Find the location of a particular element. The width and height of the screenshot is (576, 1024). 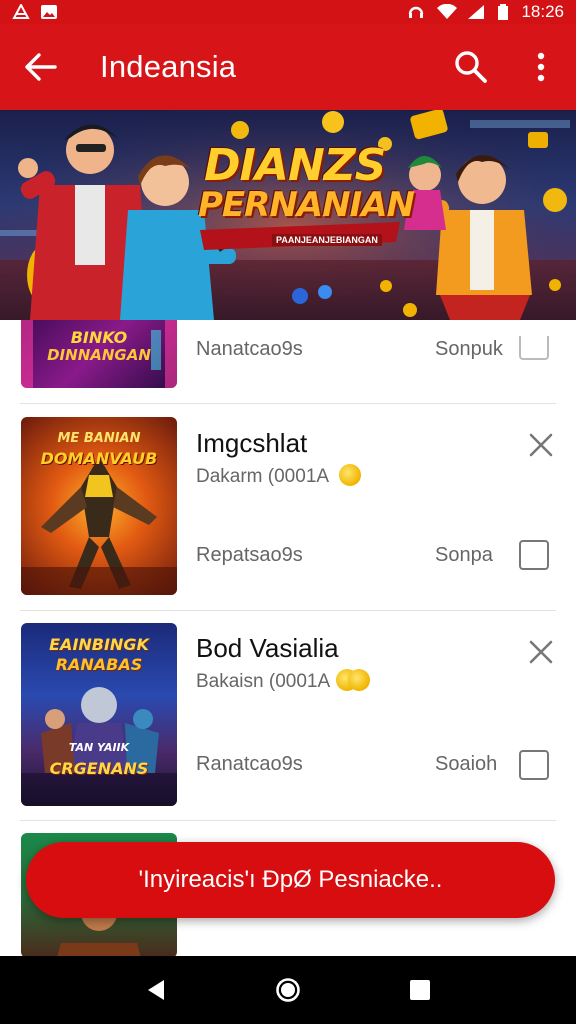

more-vert-icon is located at coordinates (541, 67).